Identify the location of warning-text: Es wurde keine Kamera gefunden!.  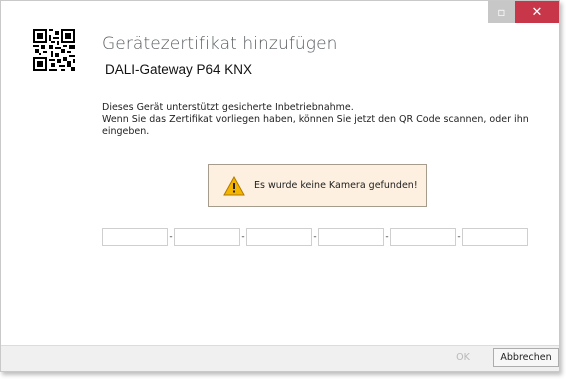
(336, 185).